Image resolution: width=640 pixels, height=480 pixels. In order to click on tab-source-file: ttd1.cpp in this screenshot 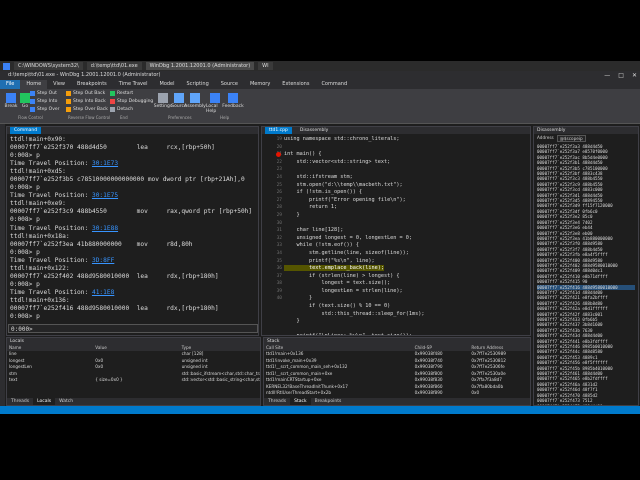, I will do `click(278, 130)`.